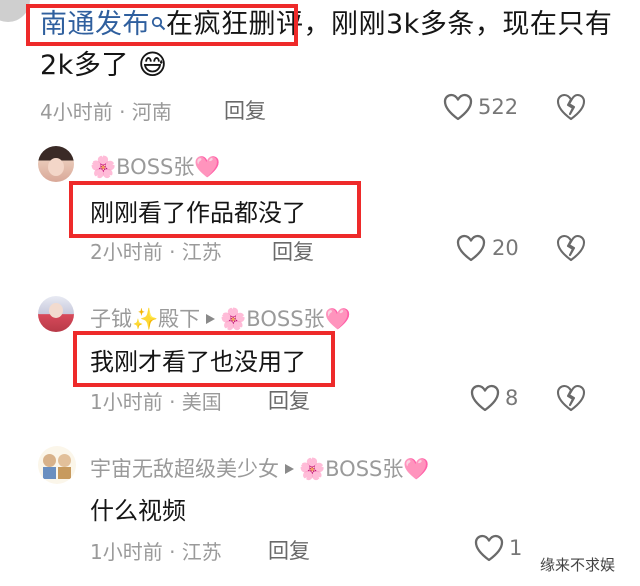 Image resolution: width=640 pixels, height=586 pixels. What do you see at coordinates (156, 402) in the screenshot?
I see `reply-meta: 1小时前 · 美国` at bounding box center [156, 402].